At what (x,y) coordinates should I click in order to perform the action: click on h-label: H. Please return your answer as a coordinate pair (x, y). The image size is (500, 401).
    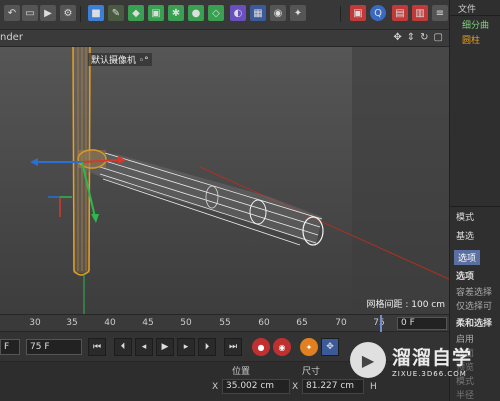
    Looking at the image, I should click on (373, 387).